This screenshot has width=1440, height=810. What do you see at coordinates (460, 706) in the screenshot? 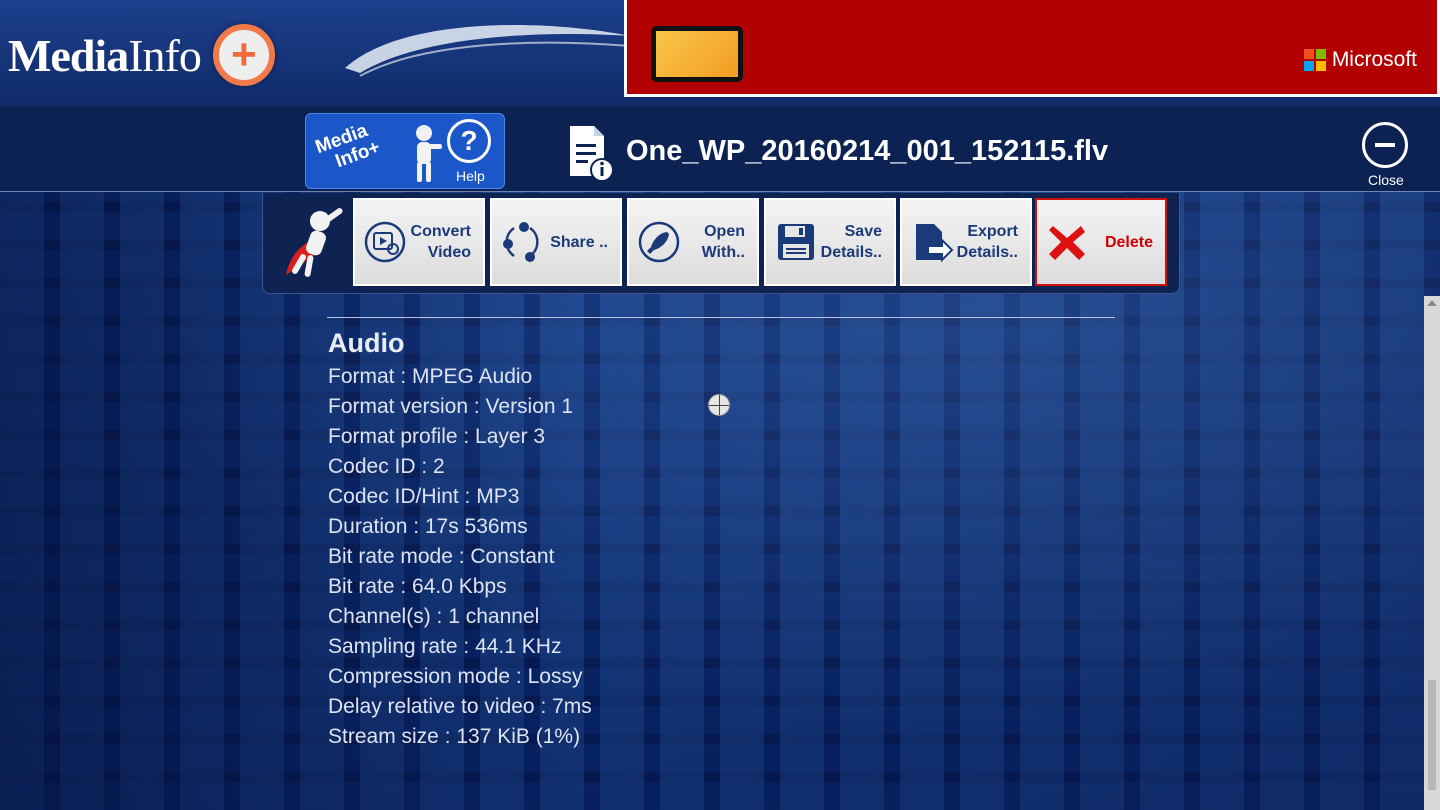
I see `detail-line: Delay relative to video : 7ms` at bounding box center [460, 706].